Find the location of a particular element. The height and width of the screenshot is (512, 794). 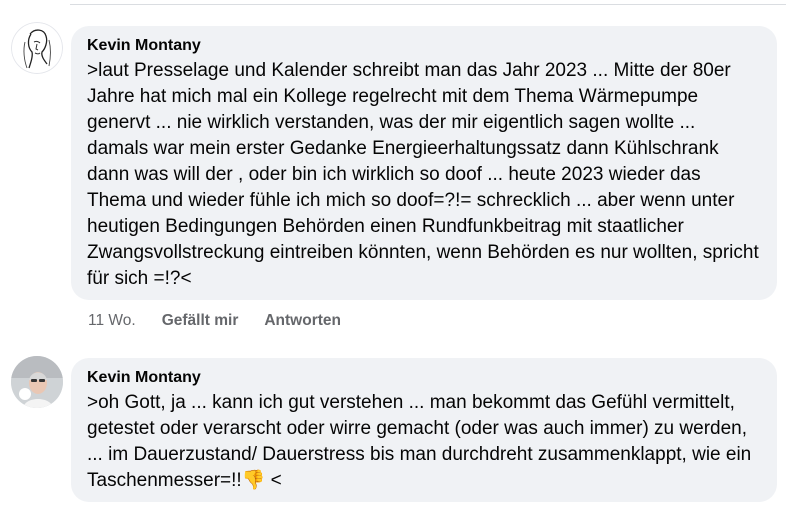

comment-actions: 11 Wo. Gefällt mir Antworten is located at coordinates (214, 321).